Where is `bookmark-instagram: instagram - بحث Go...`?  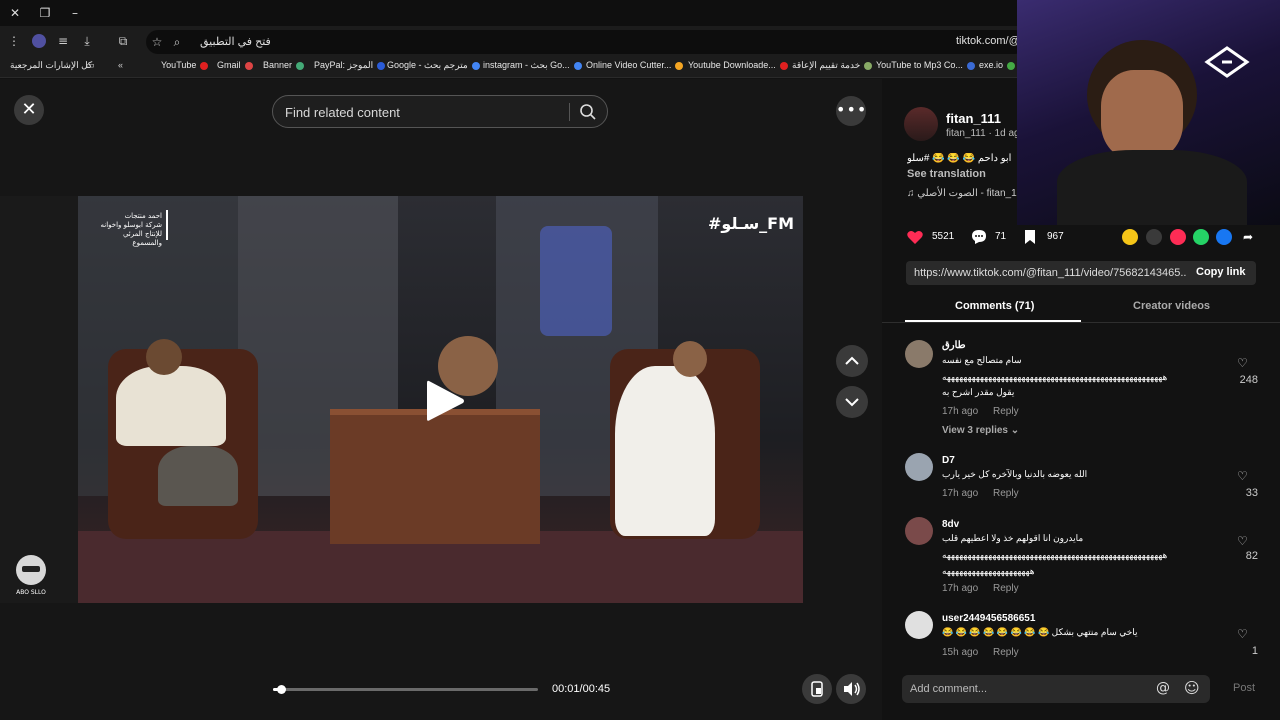 bookmark-instagram: instagram - بحث Go... is located at coordinates (532, 65).